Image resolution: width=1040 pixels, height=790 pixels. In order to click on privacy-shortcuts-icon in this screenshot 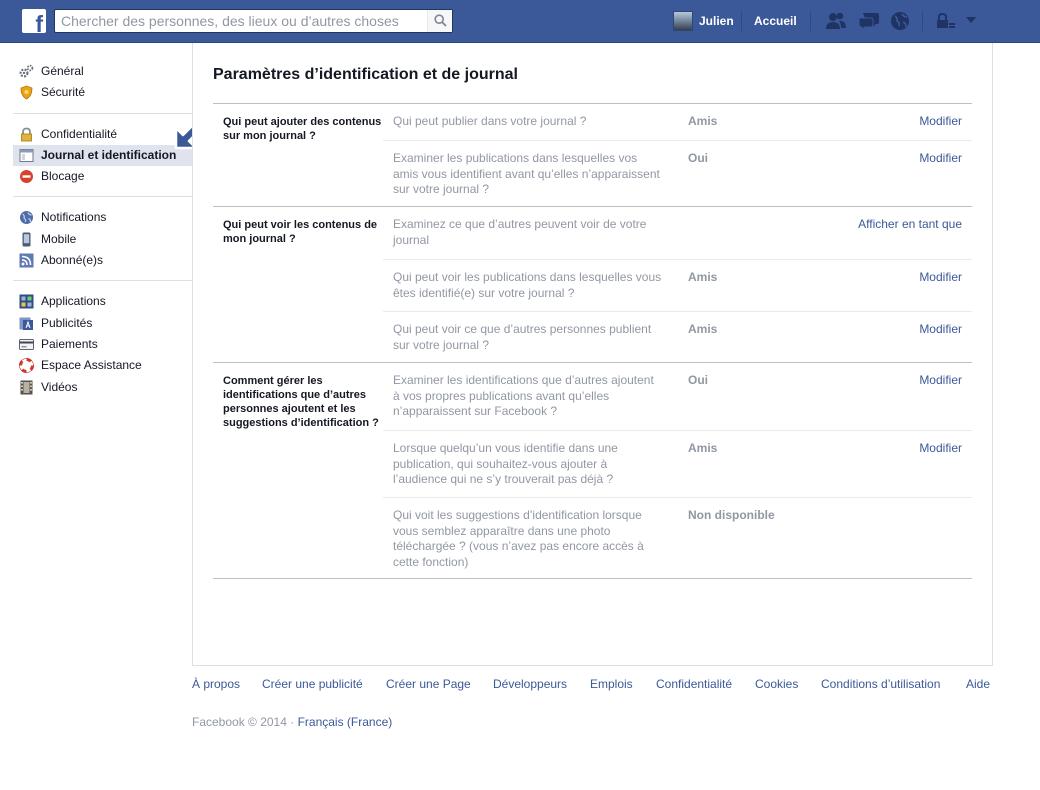, I will do `click(946, 21)`.